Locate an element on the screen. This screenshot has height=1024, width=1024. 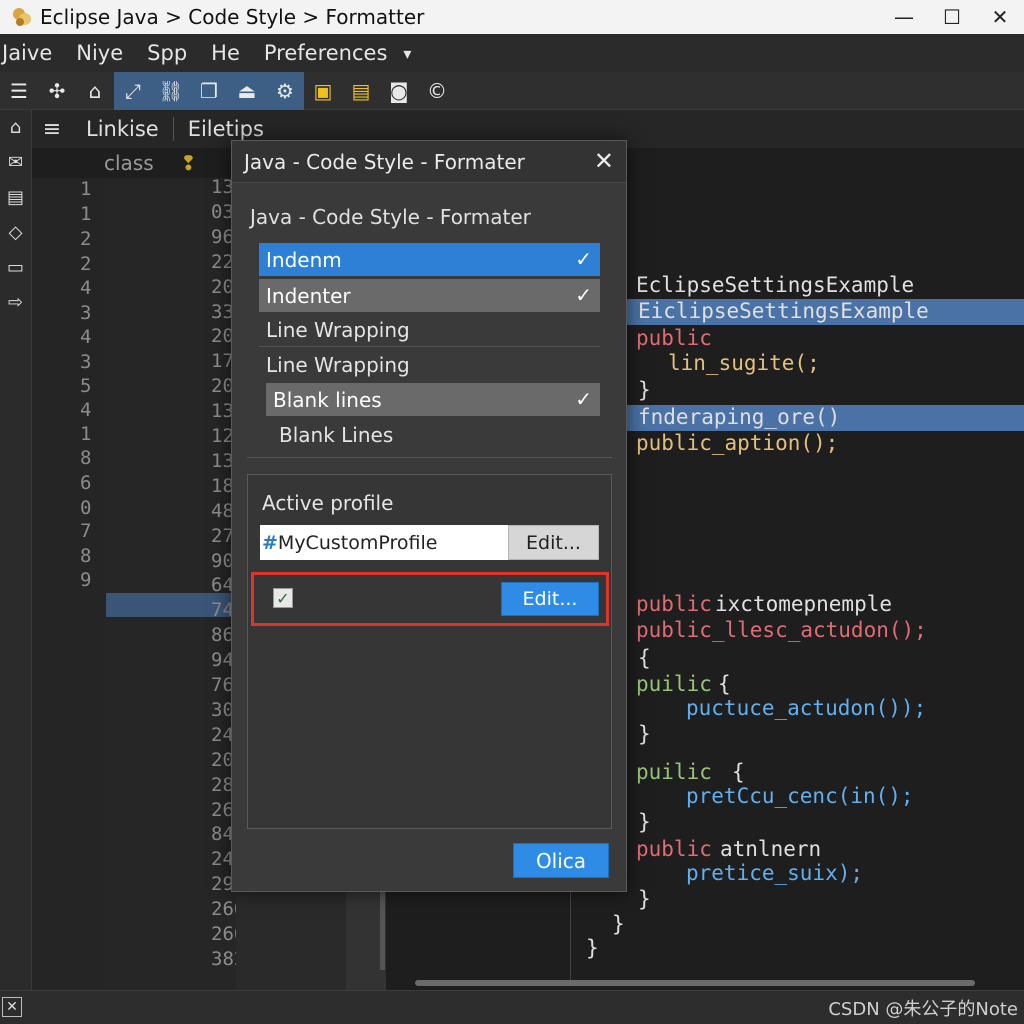
close-window-button: ✕ is located at coordinates (1000, 17).